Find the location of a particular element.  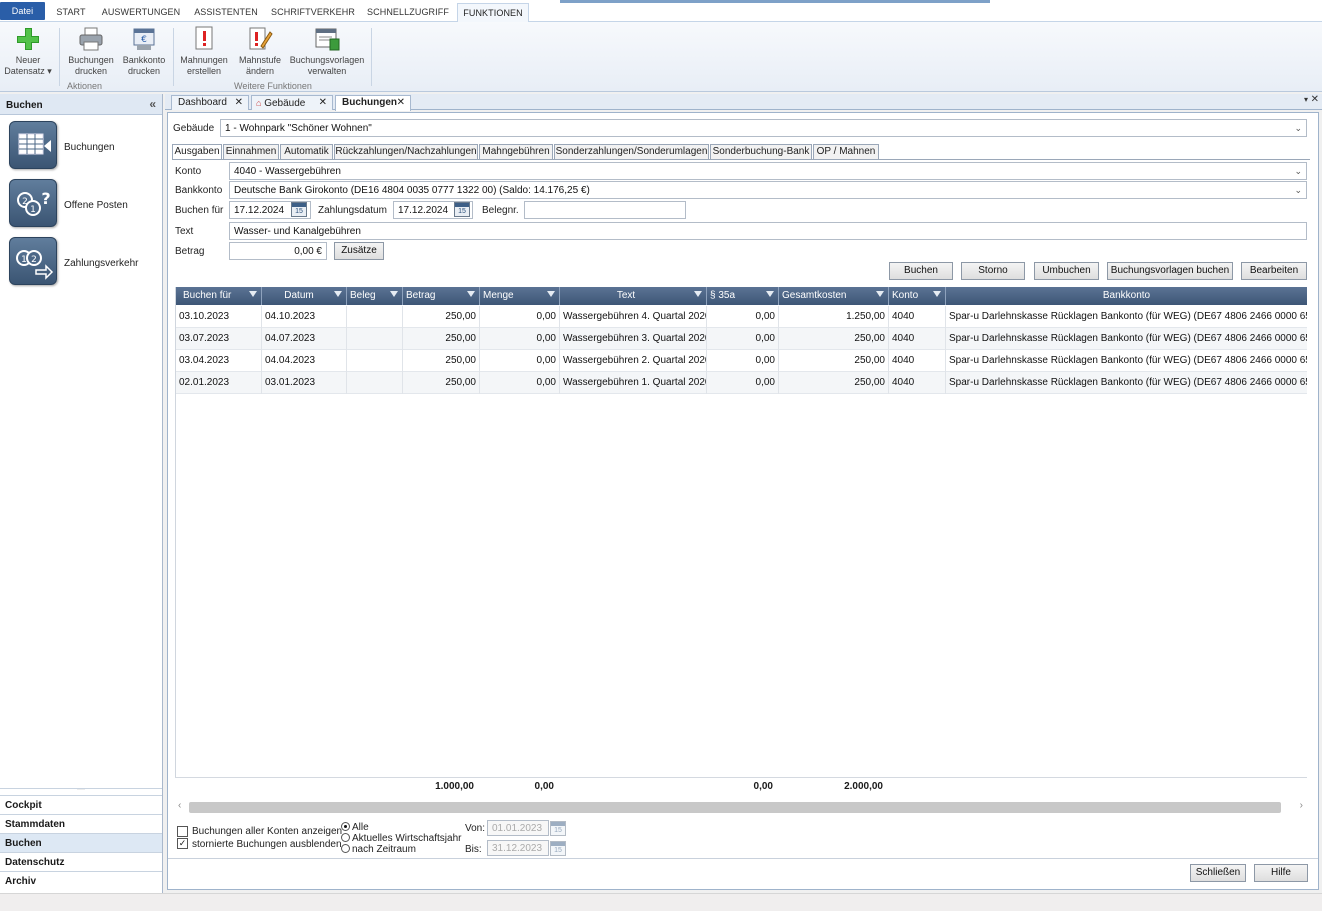

subtab-automatik: Automatik is located at coordinates (306, 151).